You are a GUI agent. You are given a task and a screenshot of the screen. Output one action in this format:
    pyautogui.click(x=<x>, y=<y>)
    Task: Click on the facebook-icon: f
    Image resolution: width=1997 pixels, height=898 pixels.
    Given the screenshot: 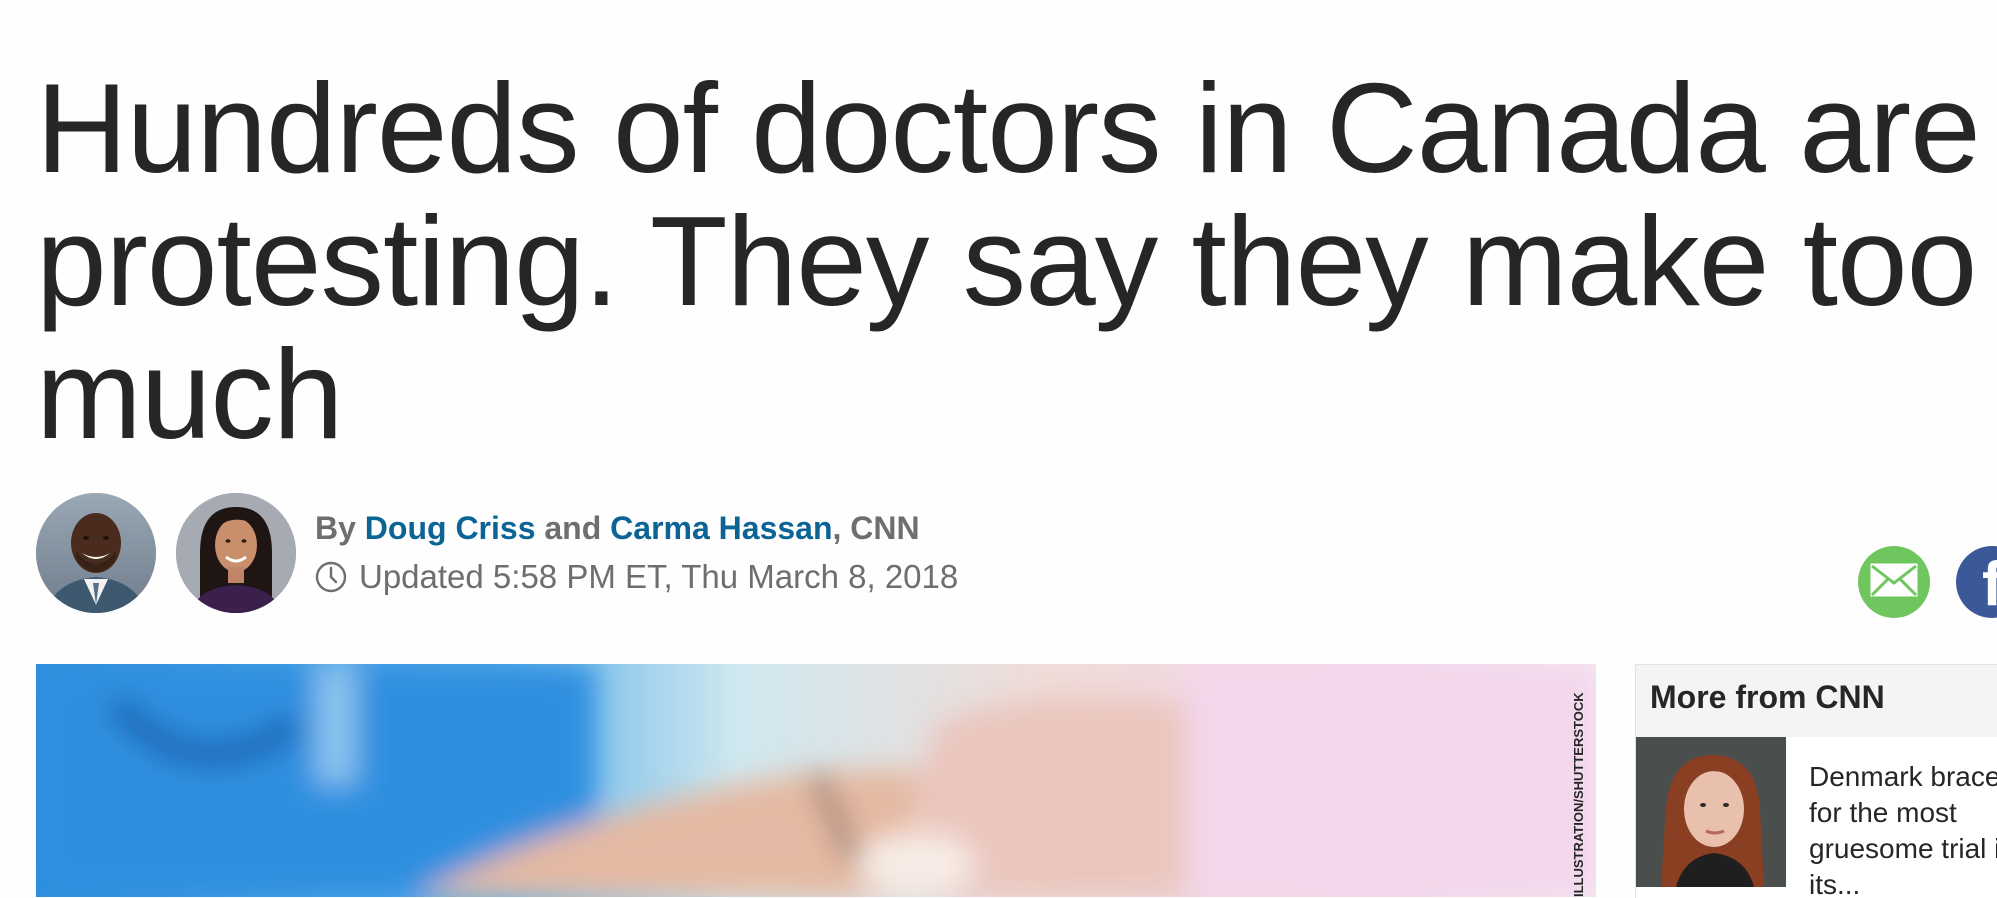 What is the action you would take?
    pyautogui.click(x=1989, y=584)
    